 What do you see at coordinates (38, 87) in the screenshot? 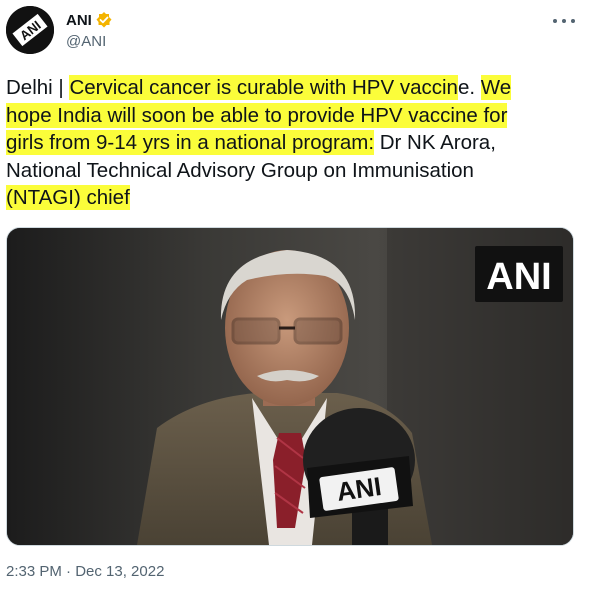
I see `tweet-text-segment: Delhi |` at bounding box center [38, 87].